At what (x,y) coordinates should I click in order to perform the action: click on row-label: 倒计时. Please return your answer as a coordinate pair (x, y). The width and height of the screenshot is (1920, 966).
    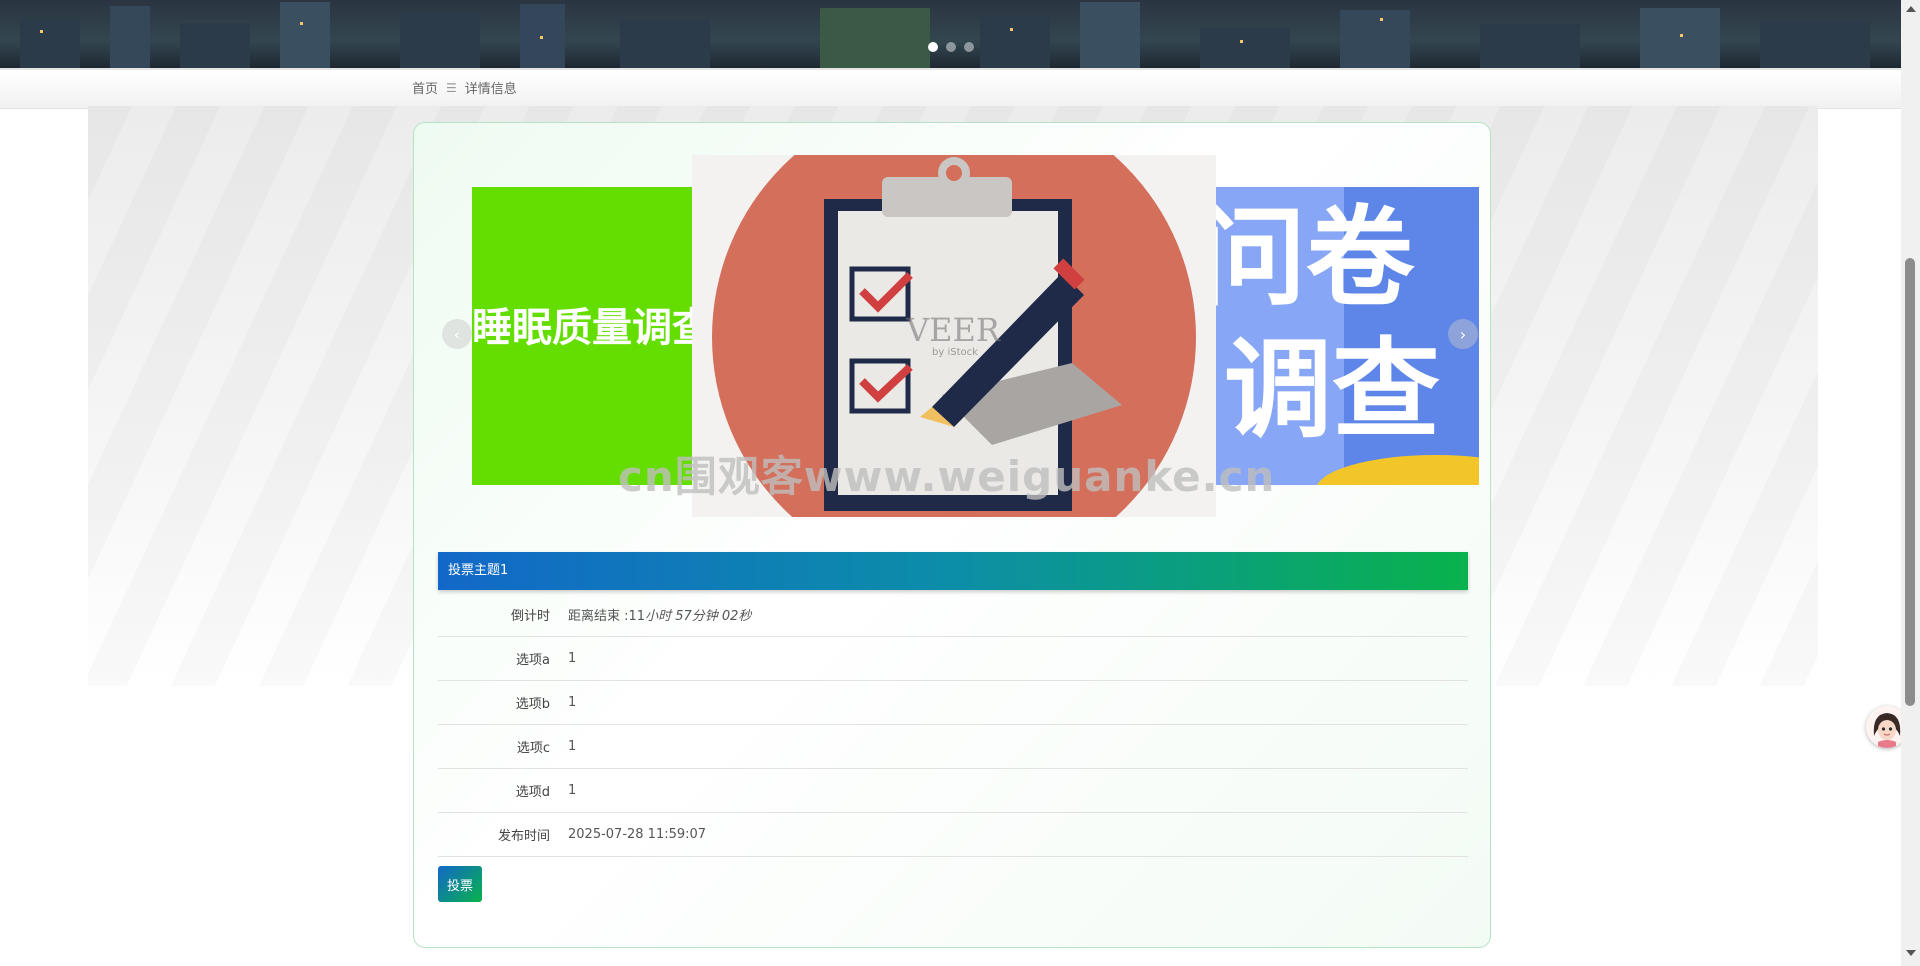
    Looking at the image, I should click on (530, 616).